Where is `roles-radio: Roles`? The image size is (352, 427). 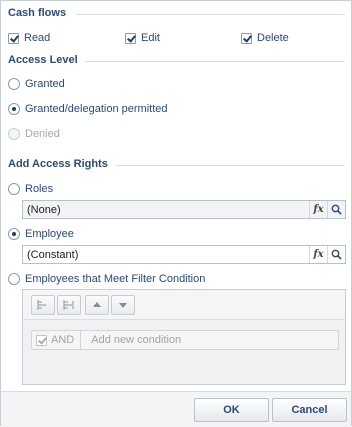
roles-radio: Roles is located at coordinates (30, 189).